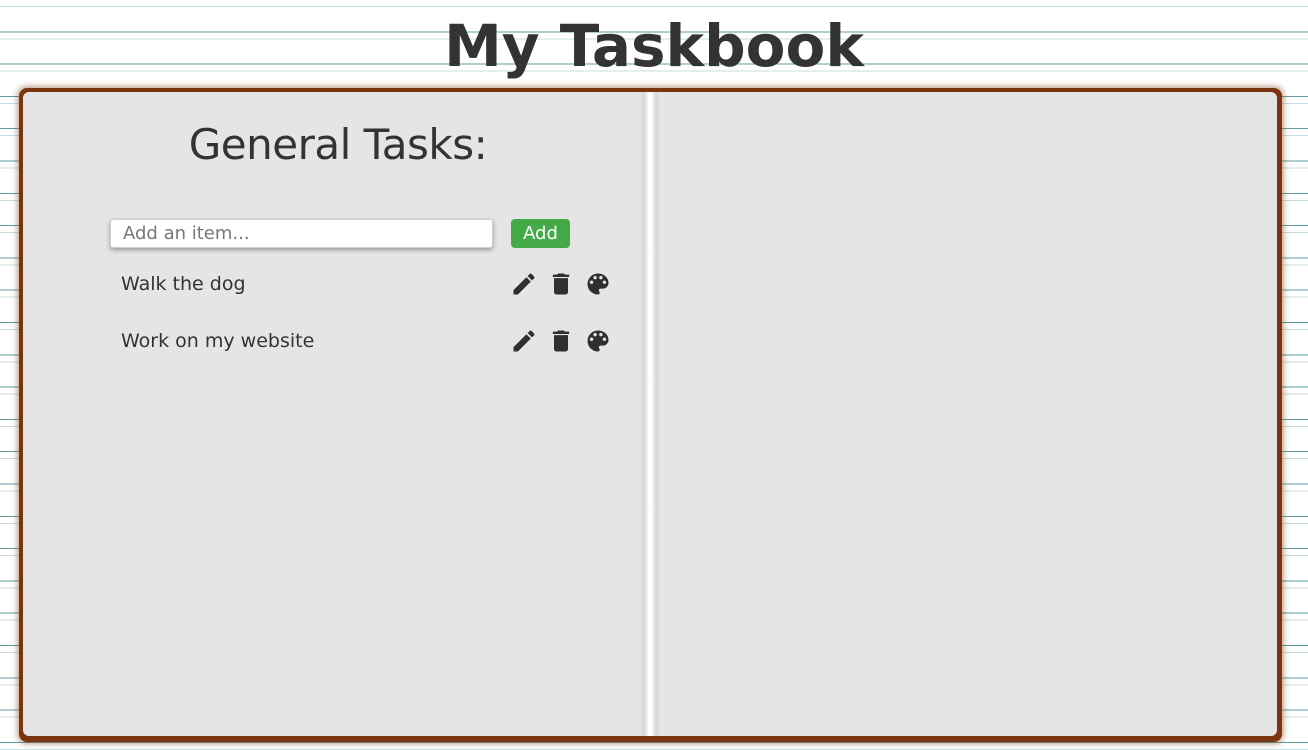 The image size is (1308, 750). I want to click on task-label: Walk the dog, so click(183, 284).